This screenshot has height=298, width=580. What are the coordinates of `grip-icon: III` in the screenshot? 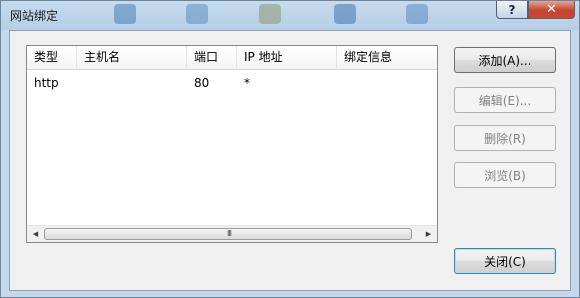 It's located at (229, 233).